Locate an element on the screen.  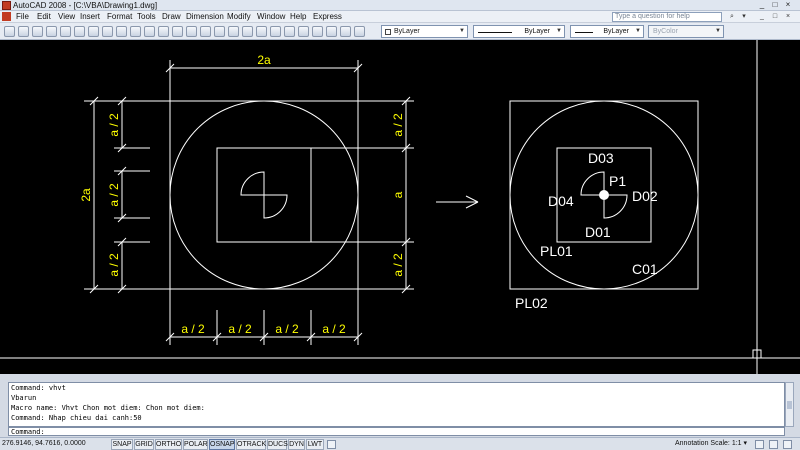
publish-icon is located at coordinates (93, 31).